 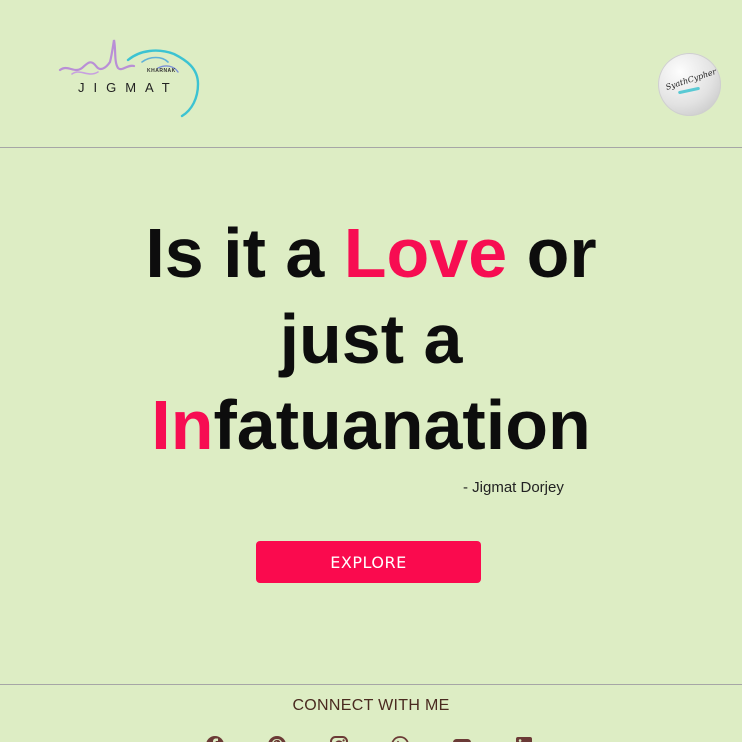 I want to click on instagram-icon, so click(x=339, y=738).